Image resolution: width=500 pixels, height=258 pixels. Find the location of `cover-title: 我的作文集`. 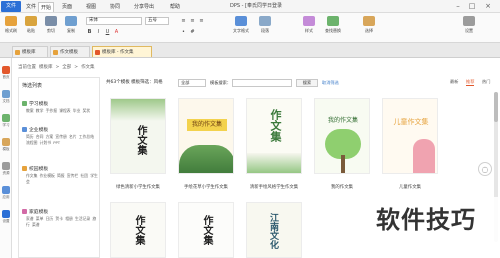

cover-title: 我的作文集 is located at coordinates (207, 125).